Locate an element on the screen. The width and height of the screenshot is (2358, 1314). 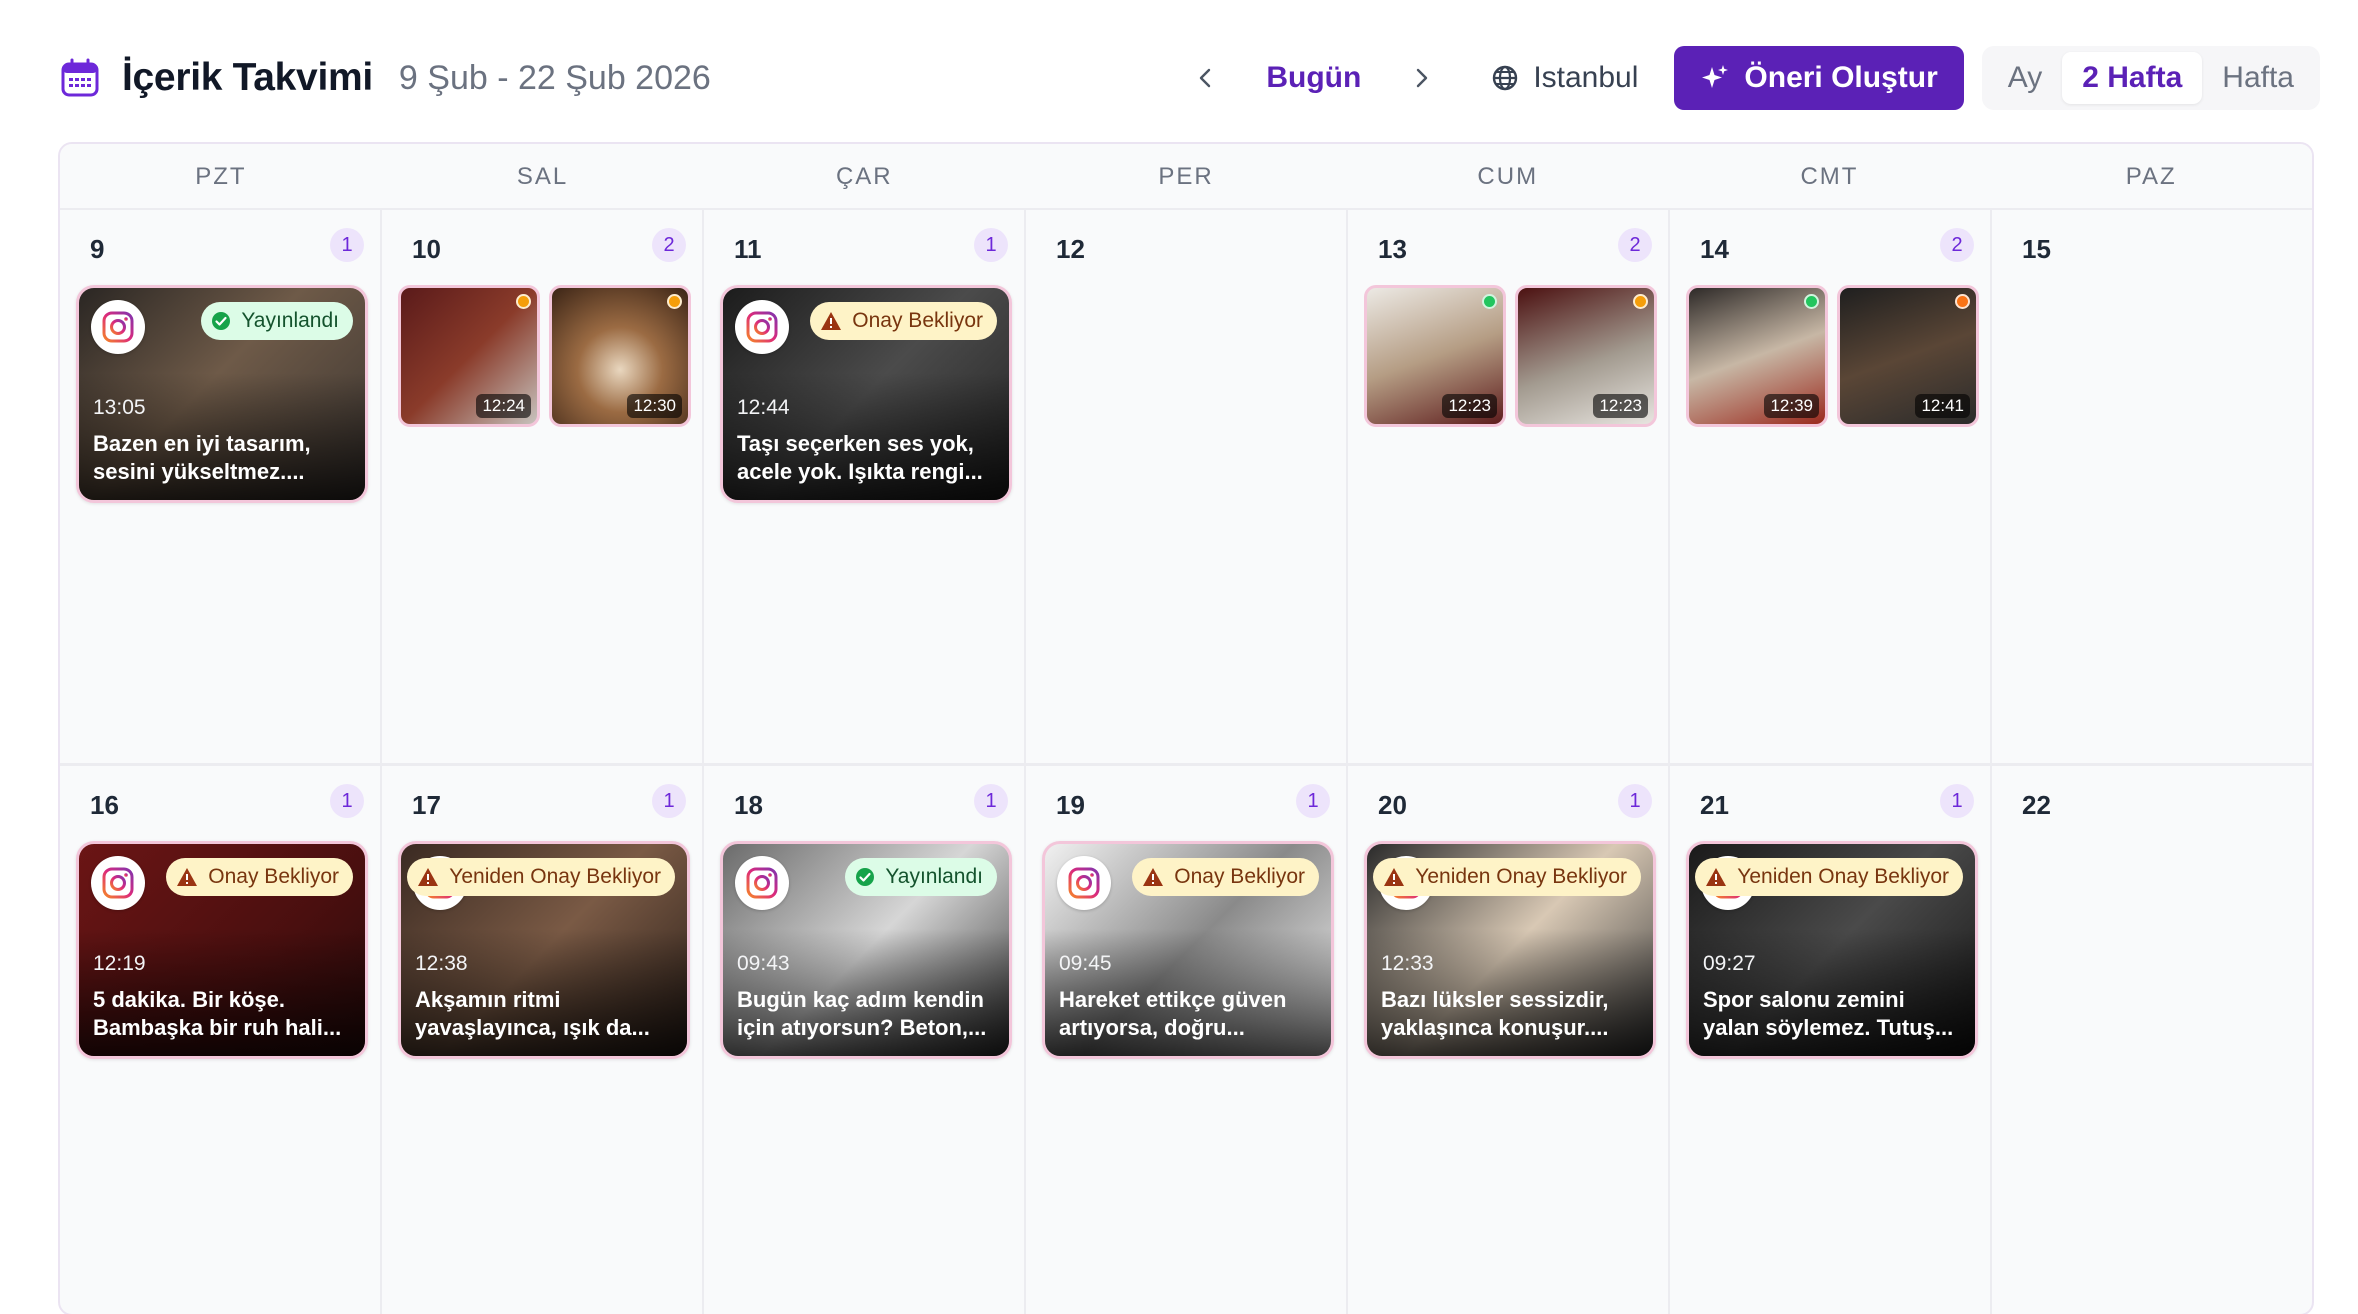
post-thumbnail: 12:39 is located at coordinates (1757, 356).